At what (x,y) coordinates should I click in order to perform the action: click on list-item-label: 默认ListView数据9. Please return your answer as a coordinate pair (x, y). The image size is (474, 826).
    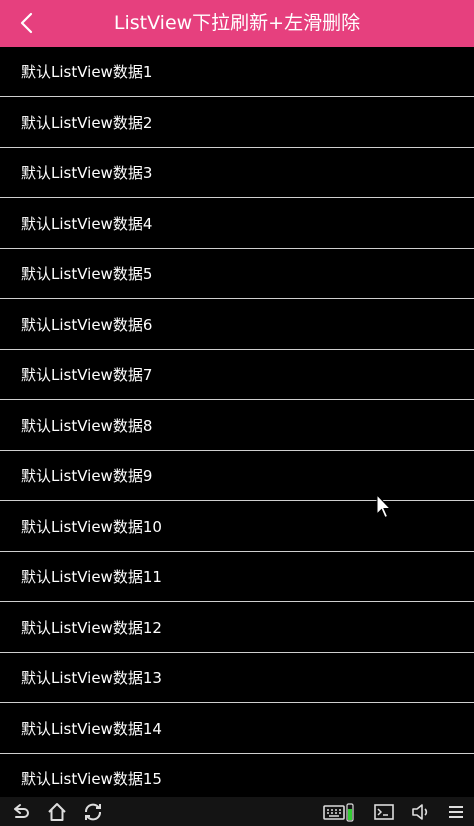
    Looking at the image, I should click on (87, 476).